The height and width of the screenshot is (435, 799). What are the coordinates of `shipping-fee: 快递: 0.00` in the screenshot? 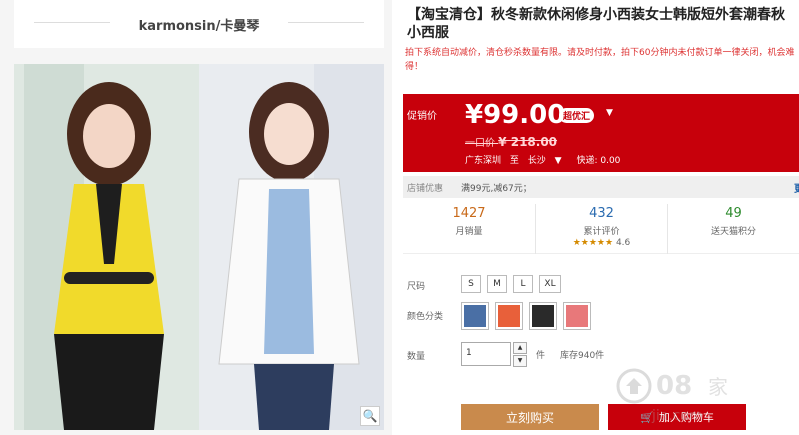 It's located at (598, 161).